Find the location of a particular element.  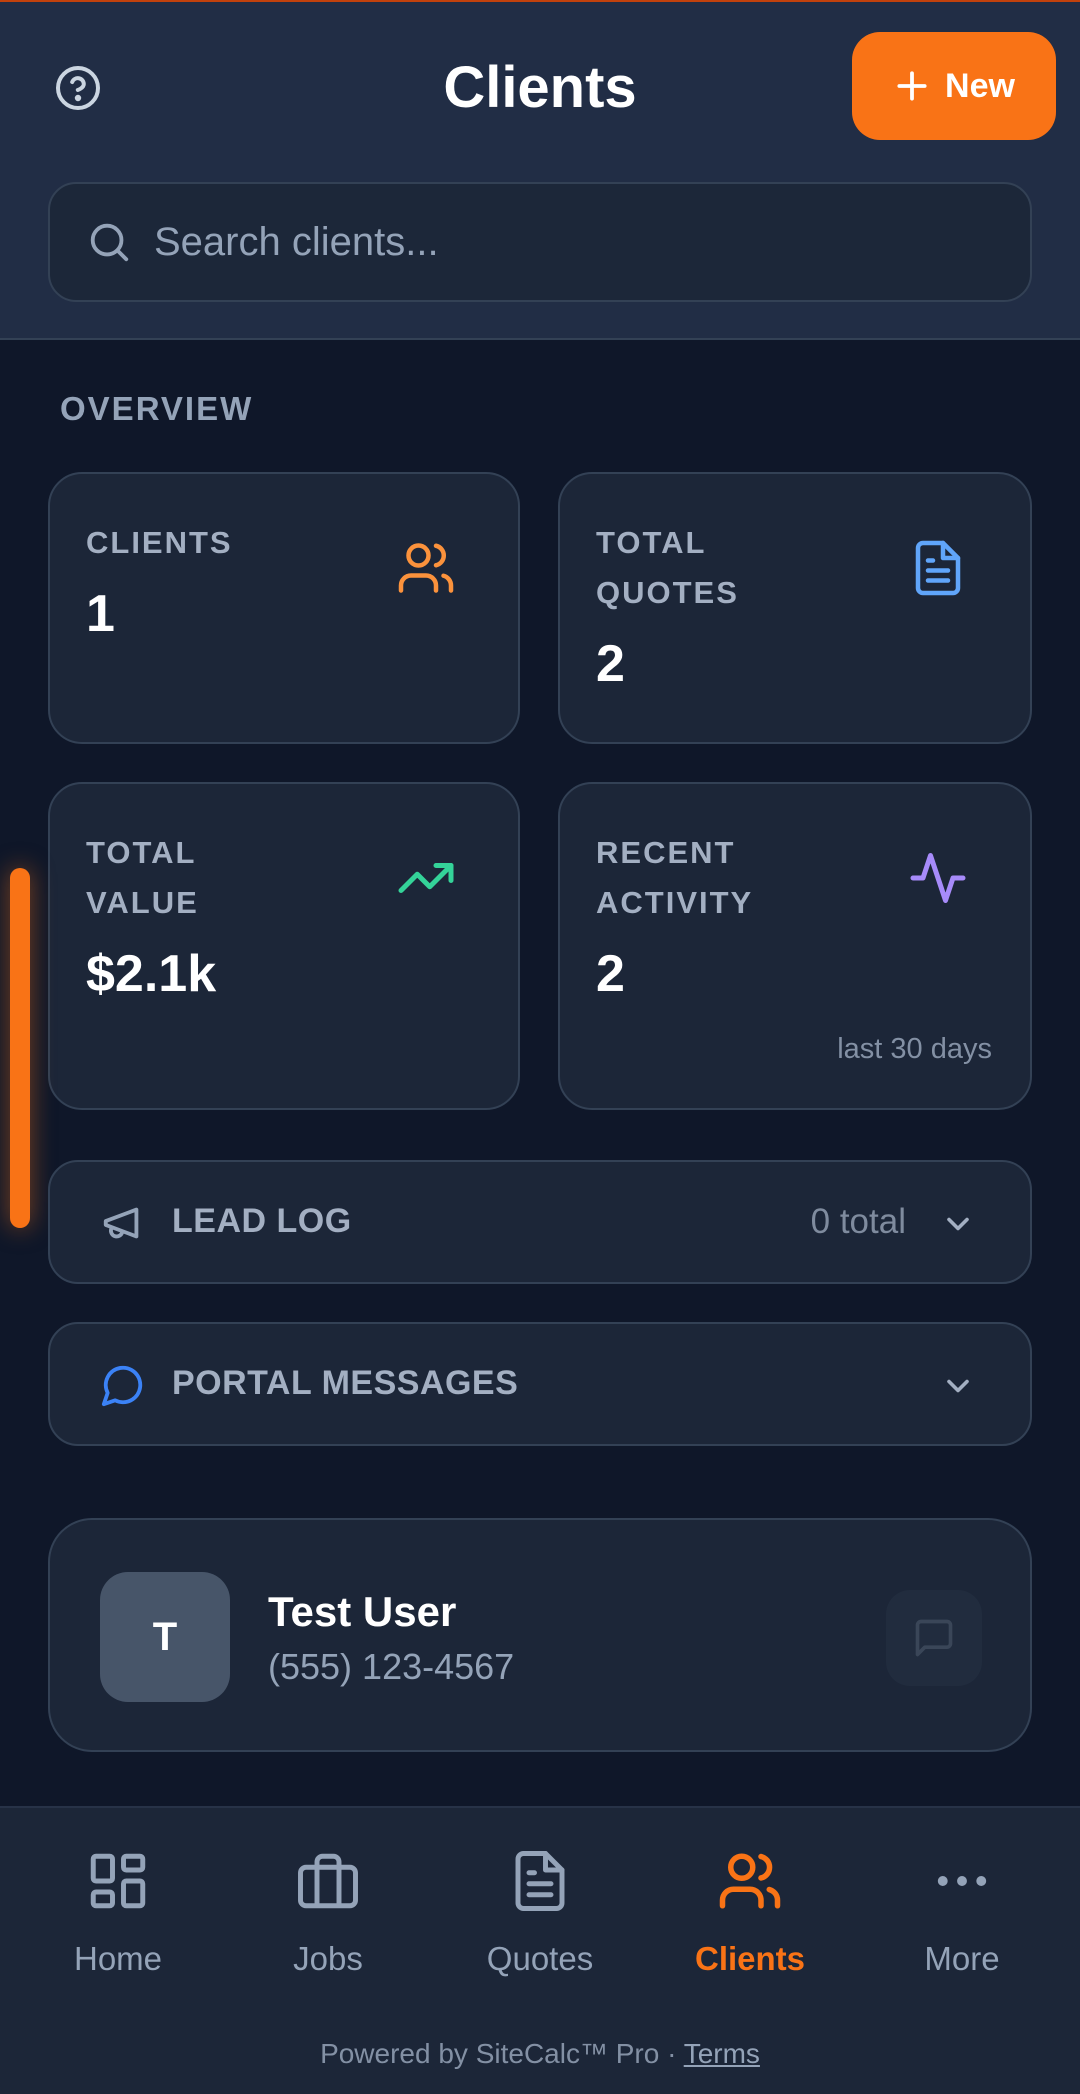

new-client-button: New is located at coordinates (954, 86).